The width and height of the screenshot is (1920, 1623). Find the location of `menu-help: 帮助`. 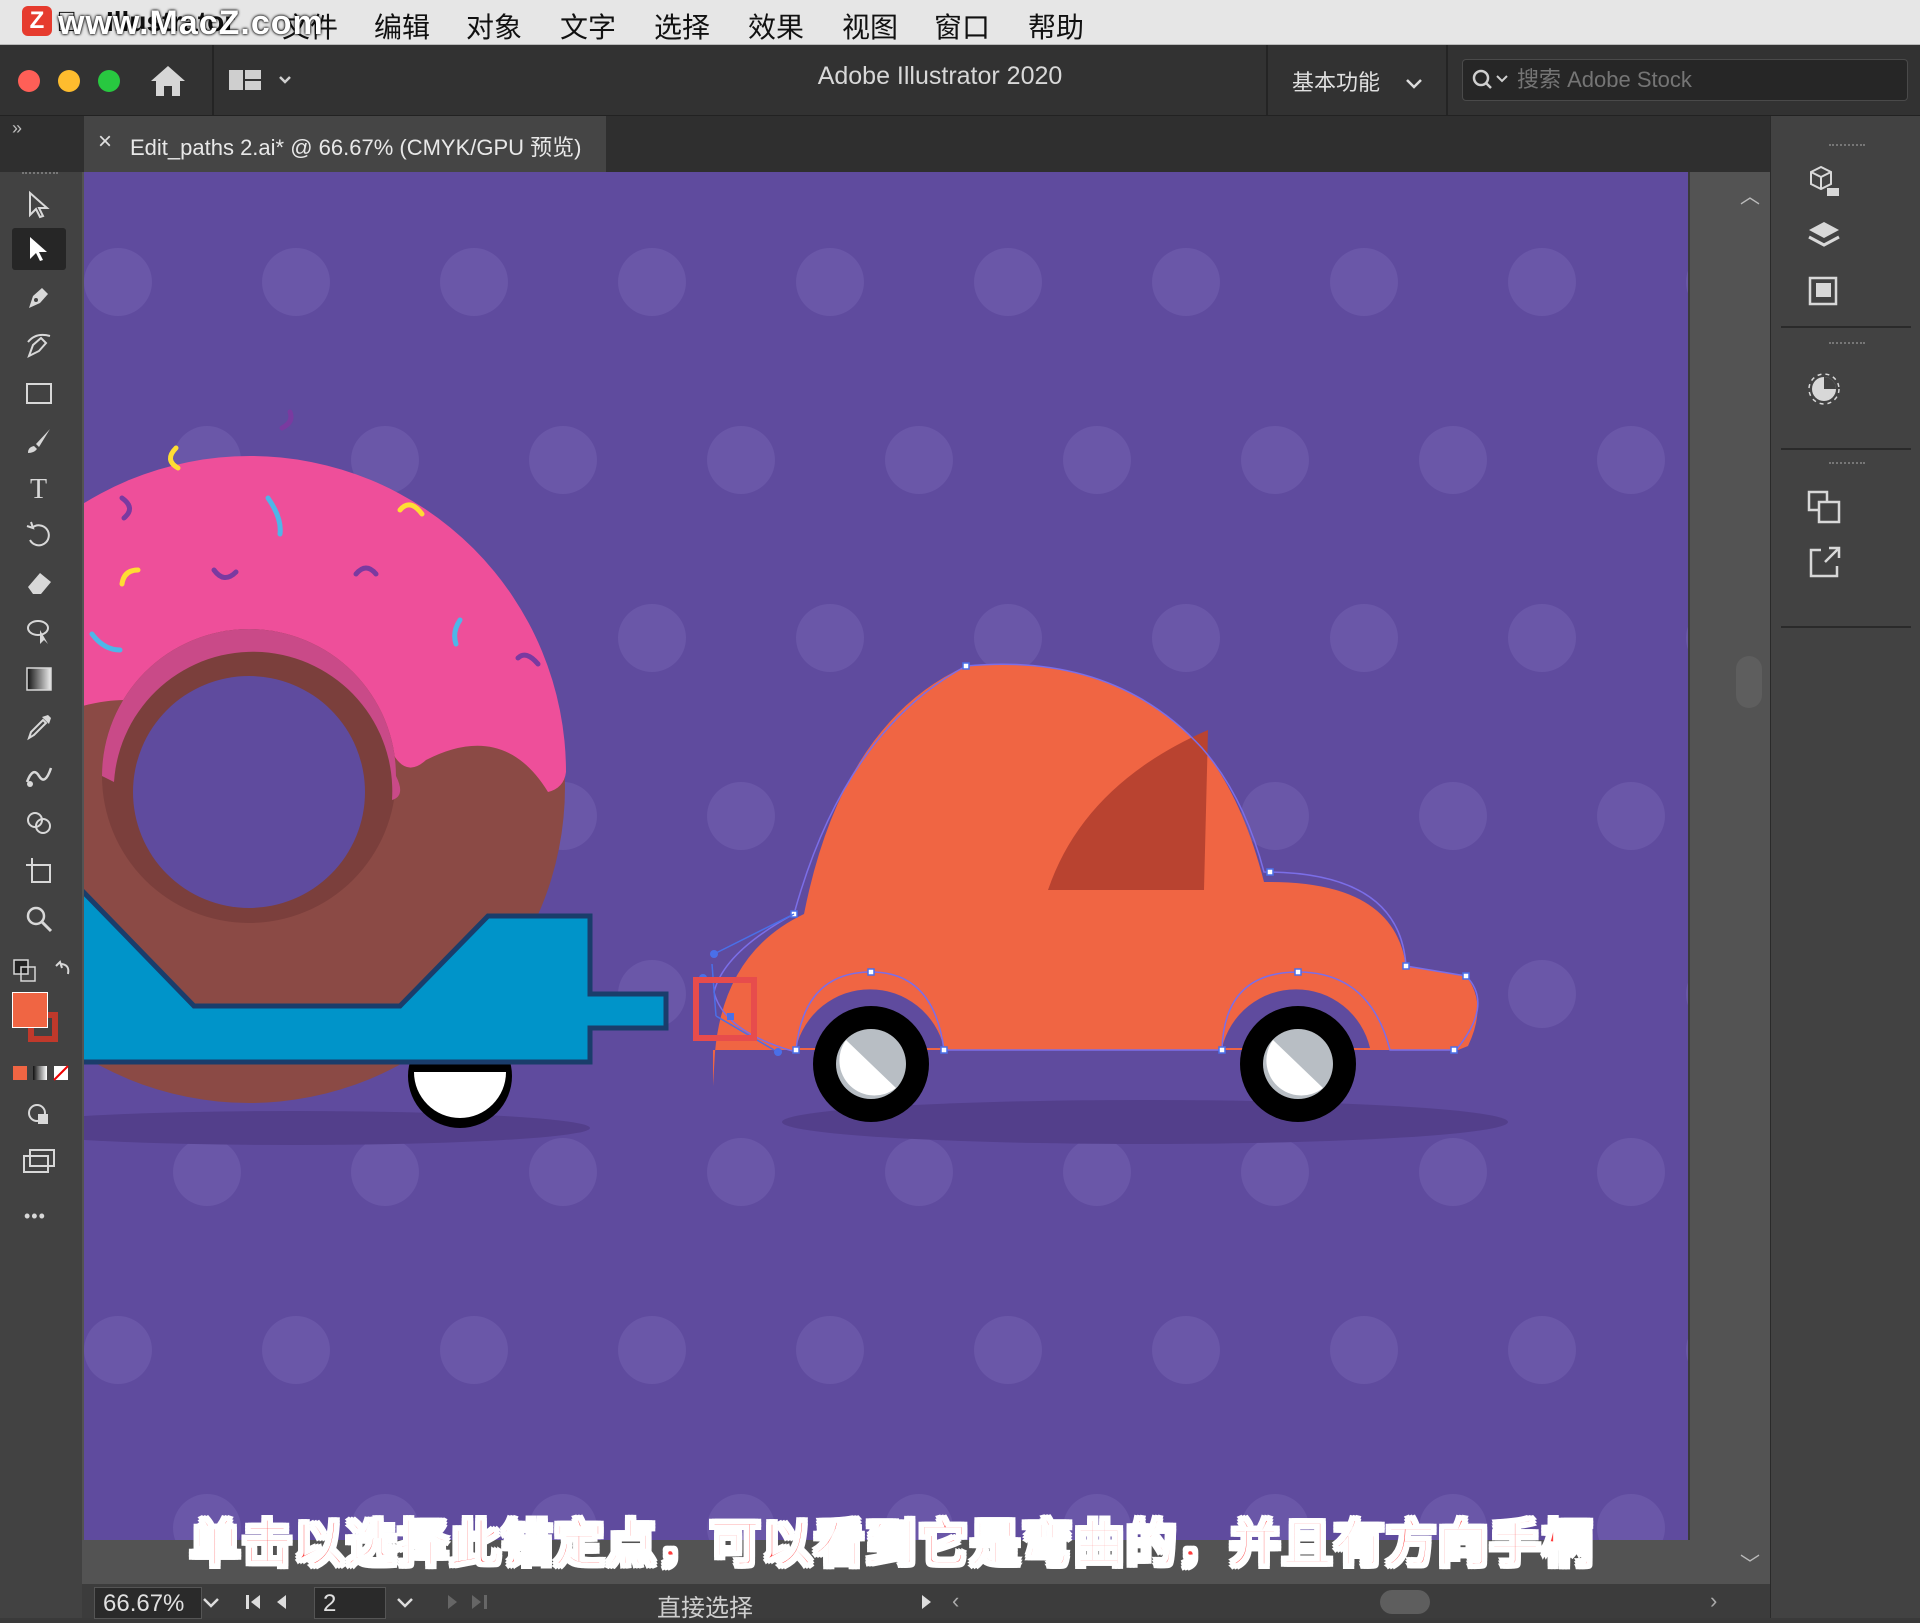

menu-help: 帮助 is located at coordinates (1056, 26).